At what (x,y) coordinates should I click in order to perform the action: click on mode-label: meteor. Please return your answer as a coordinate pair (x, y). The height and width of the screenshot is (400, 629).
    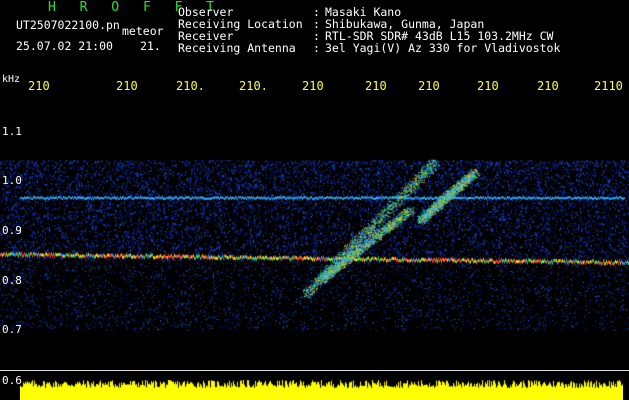
    Looking at the image, I should click on (143, 31).